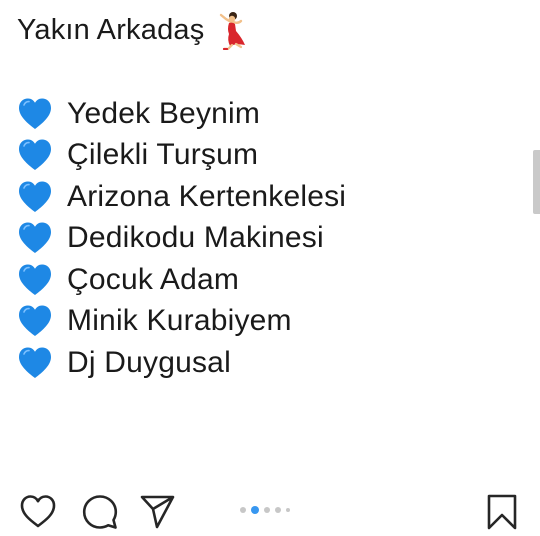 This screenshot has width=540, height=536. Describe the element at coordinates (149, 362) in the screenshot. I see `list-item-label: Dj Duygusal` at that location.